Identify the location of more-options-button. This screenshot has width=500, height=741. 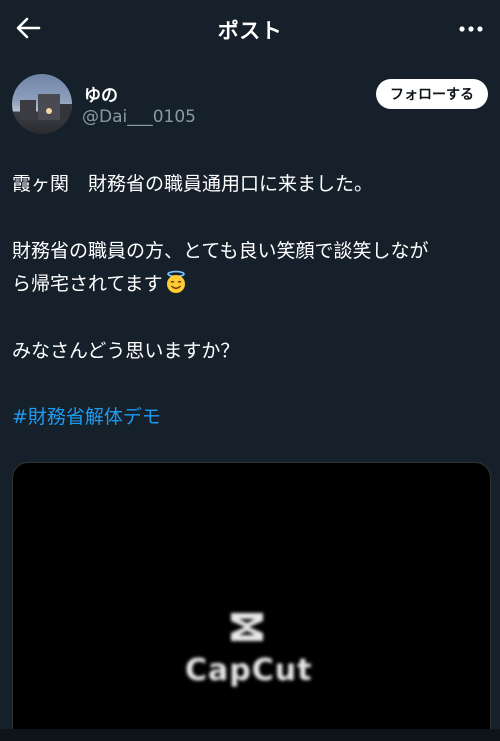
(471, 29).